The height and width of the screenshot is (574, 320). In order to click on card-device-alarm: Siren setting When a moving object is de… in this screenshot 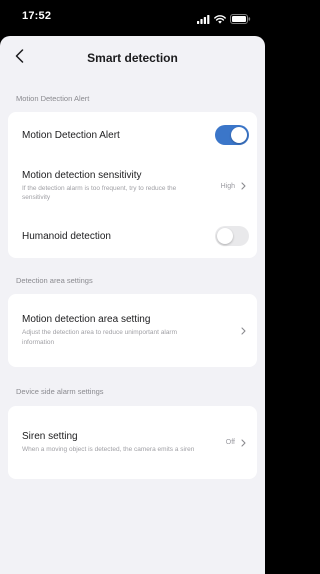, I will do `click(132, 442)`.